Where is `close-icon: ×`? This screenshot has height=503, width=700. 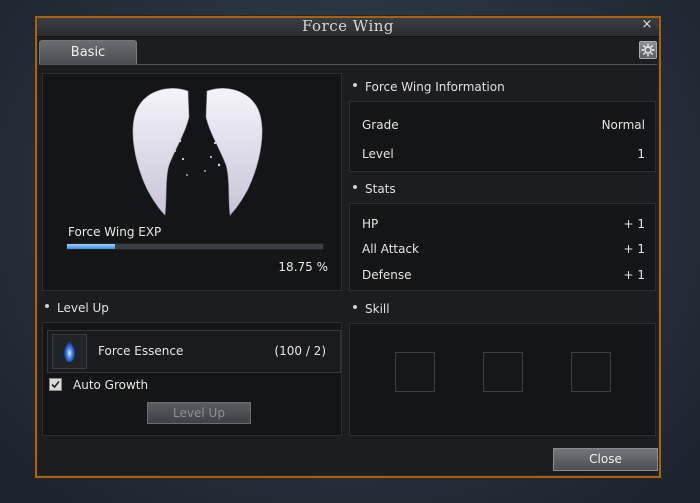 close-icon: × is located at coordinates (647, 24).